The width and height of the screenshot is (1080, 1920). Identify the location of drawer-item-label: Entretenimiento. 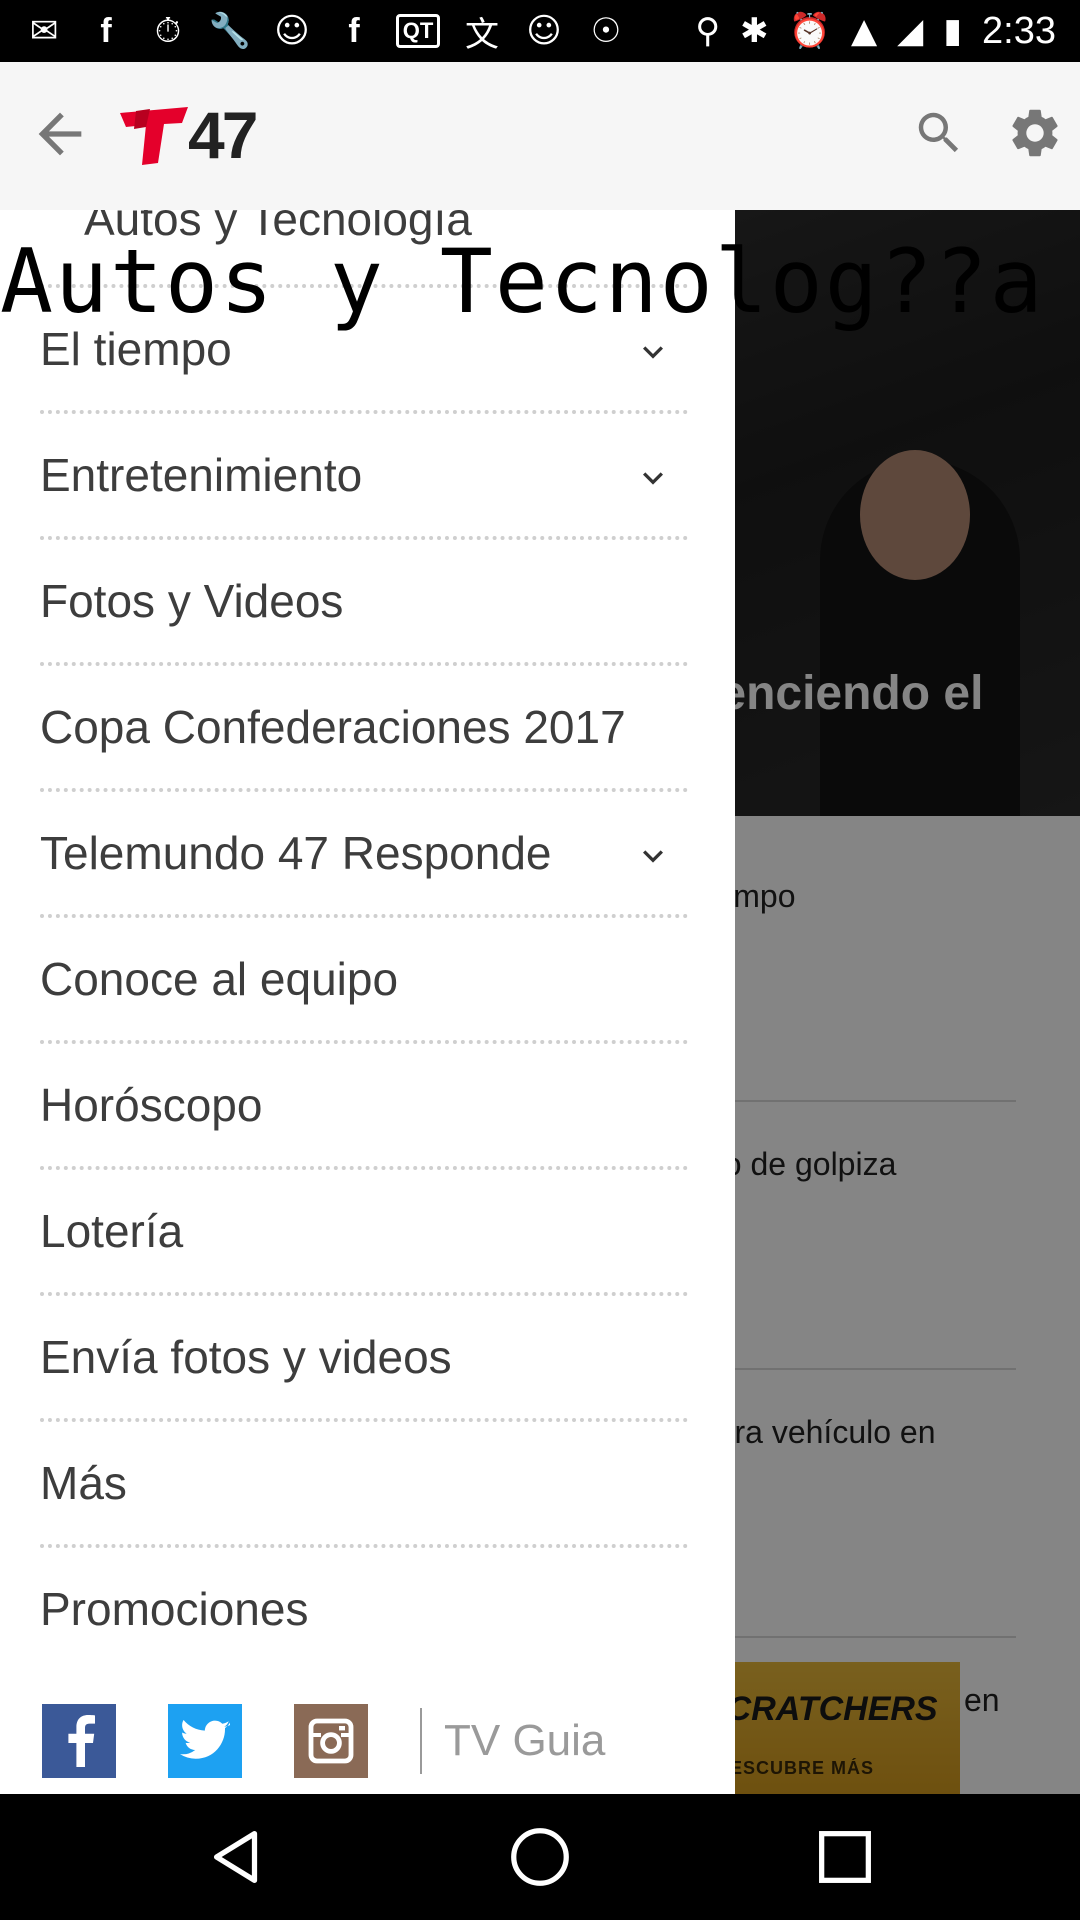
(201, 475).